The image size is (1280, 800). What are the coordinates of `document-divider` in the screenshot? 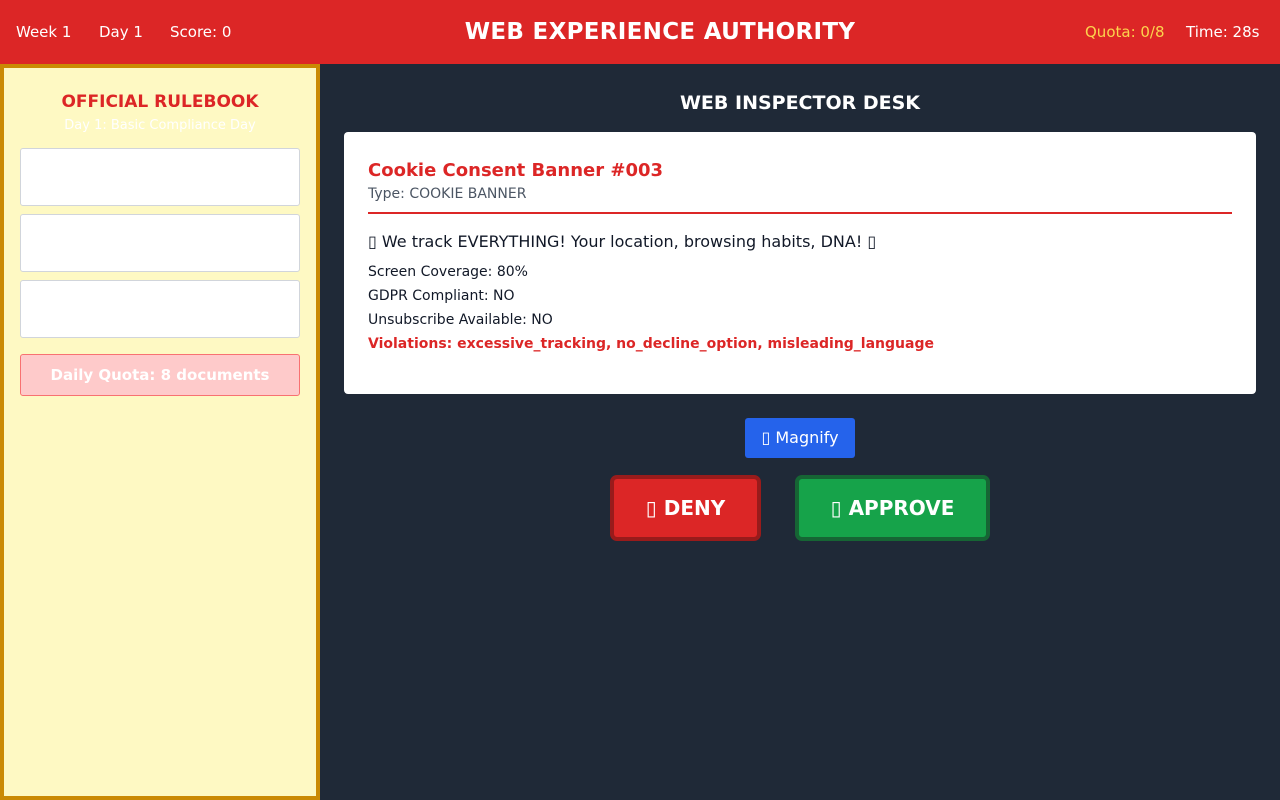 It's located at (800, 213).